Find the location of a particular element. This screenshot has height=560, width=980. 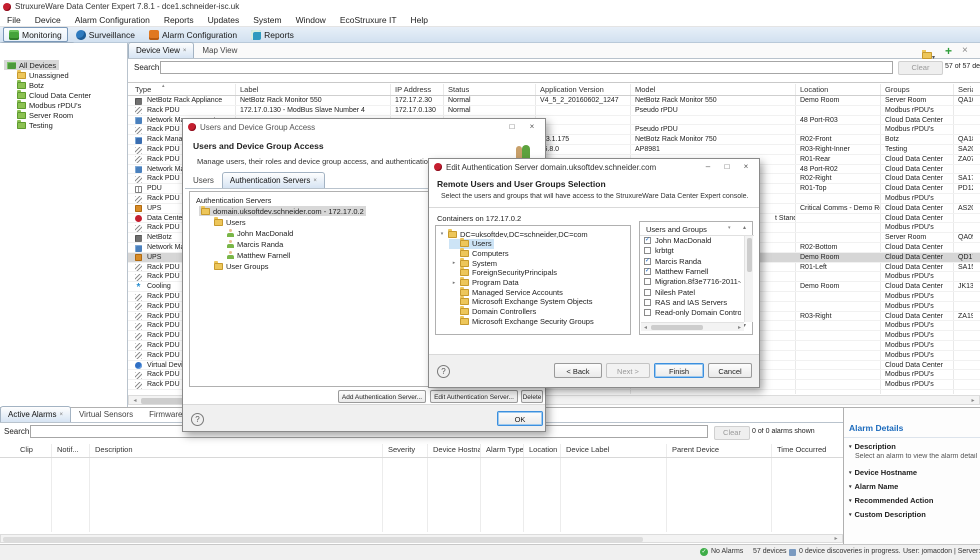

device-group-unassigned: Unassigned is located at coordinates (43, 74).